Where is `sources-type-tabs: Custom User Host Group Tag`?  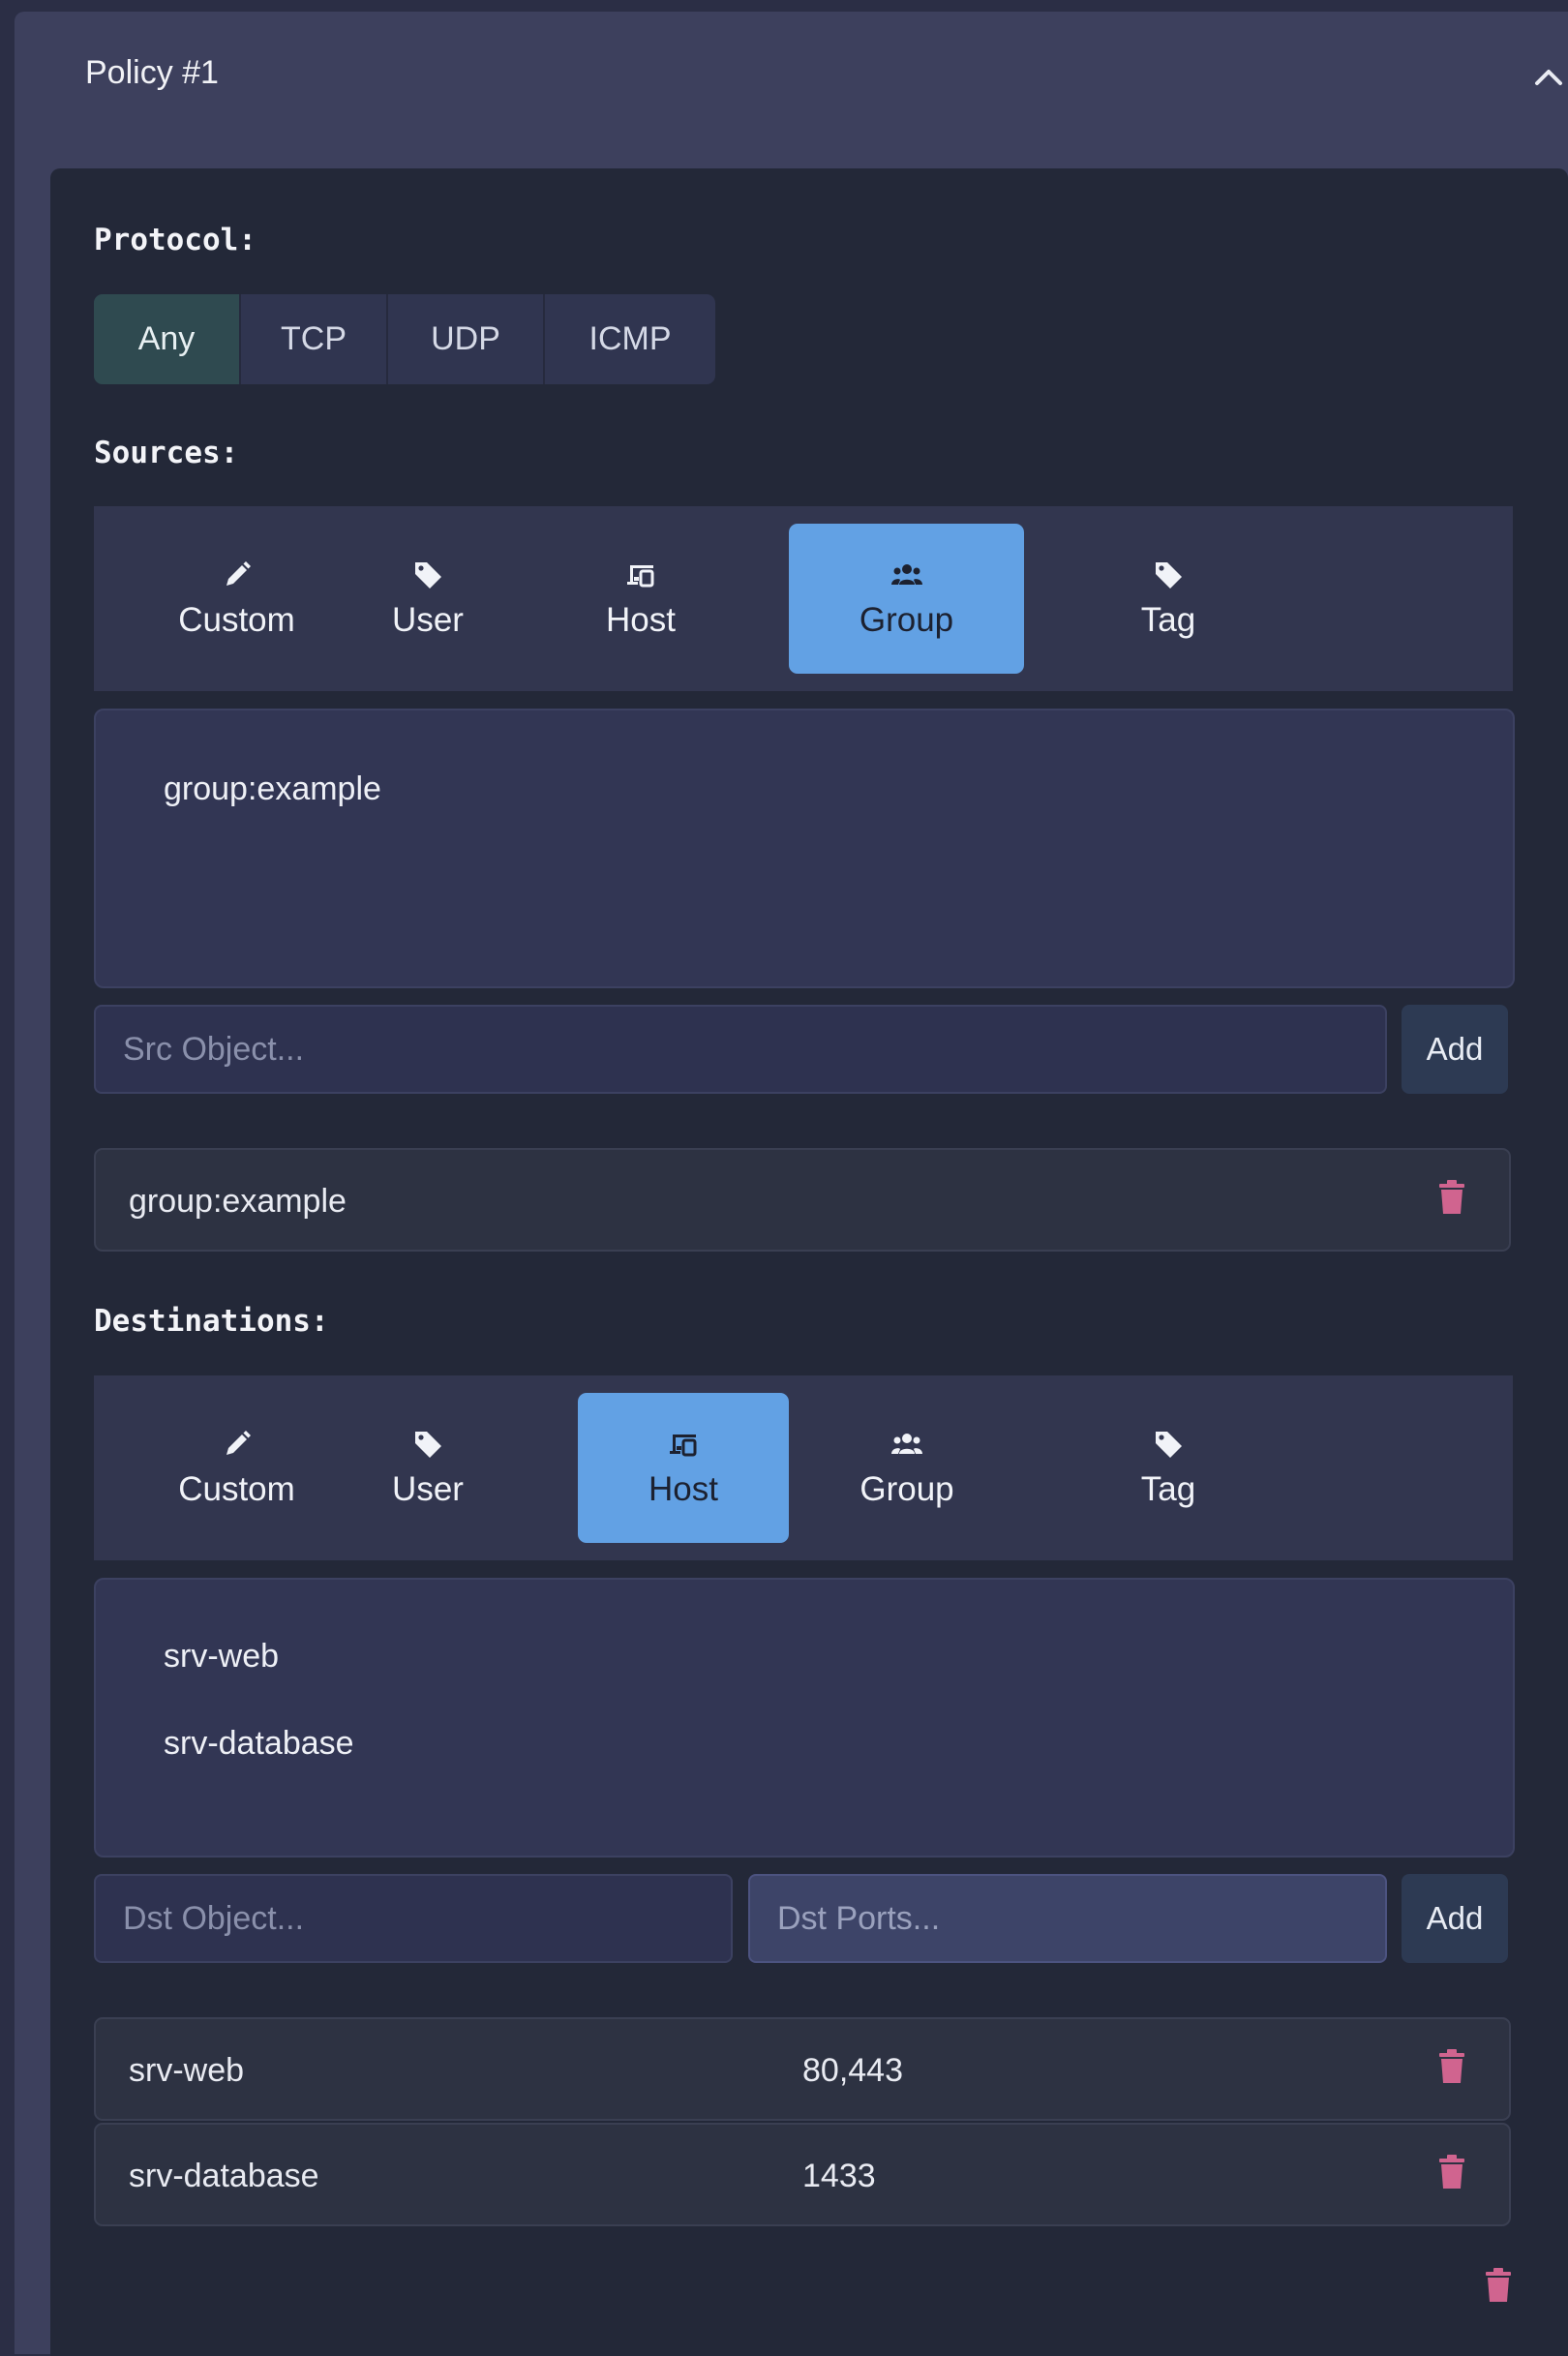 sources-type-tabs: Custom User Host Group Tag is located at coordinates (803, 598).